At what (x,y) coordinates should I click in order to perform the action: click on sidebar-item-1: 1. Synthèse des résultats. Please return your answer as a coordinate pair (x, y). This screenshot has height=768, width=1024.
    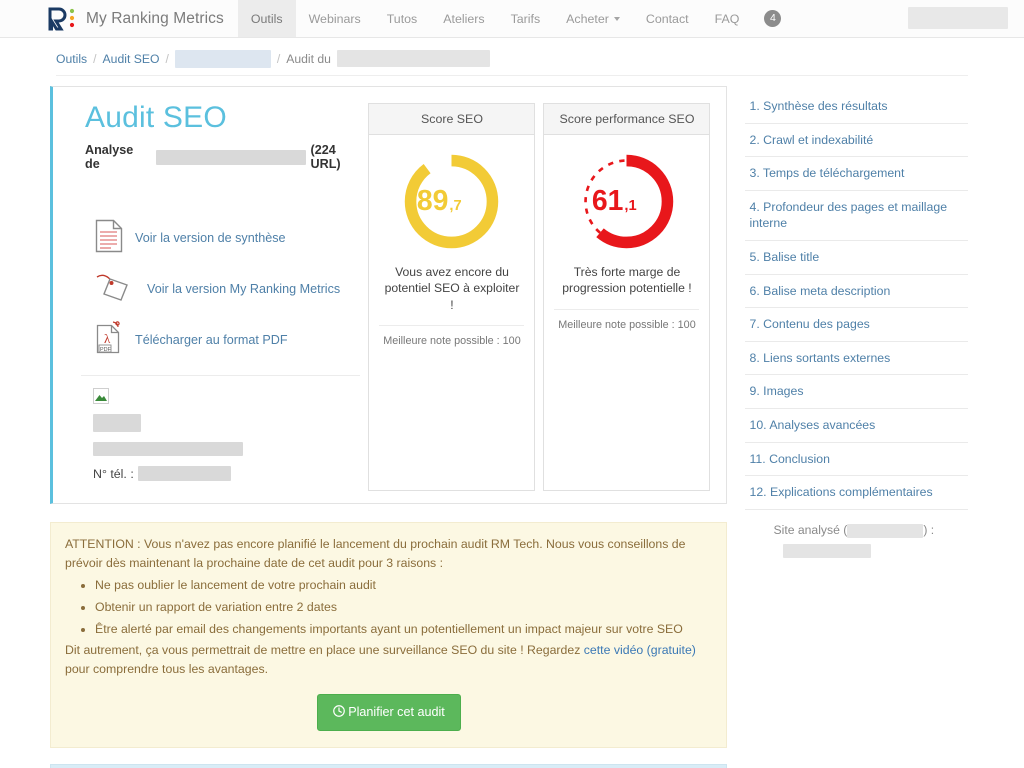
    Looking at the image, I should click on (856, 107).